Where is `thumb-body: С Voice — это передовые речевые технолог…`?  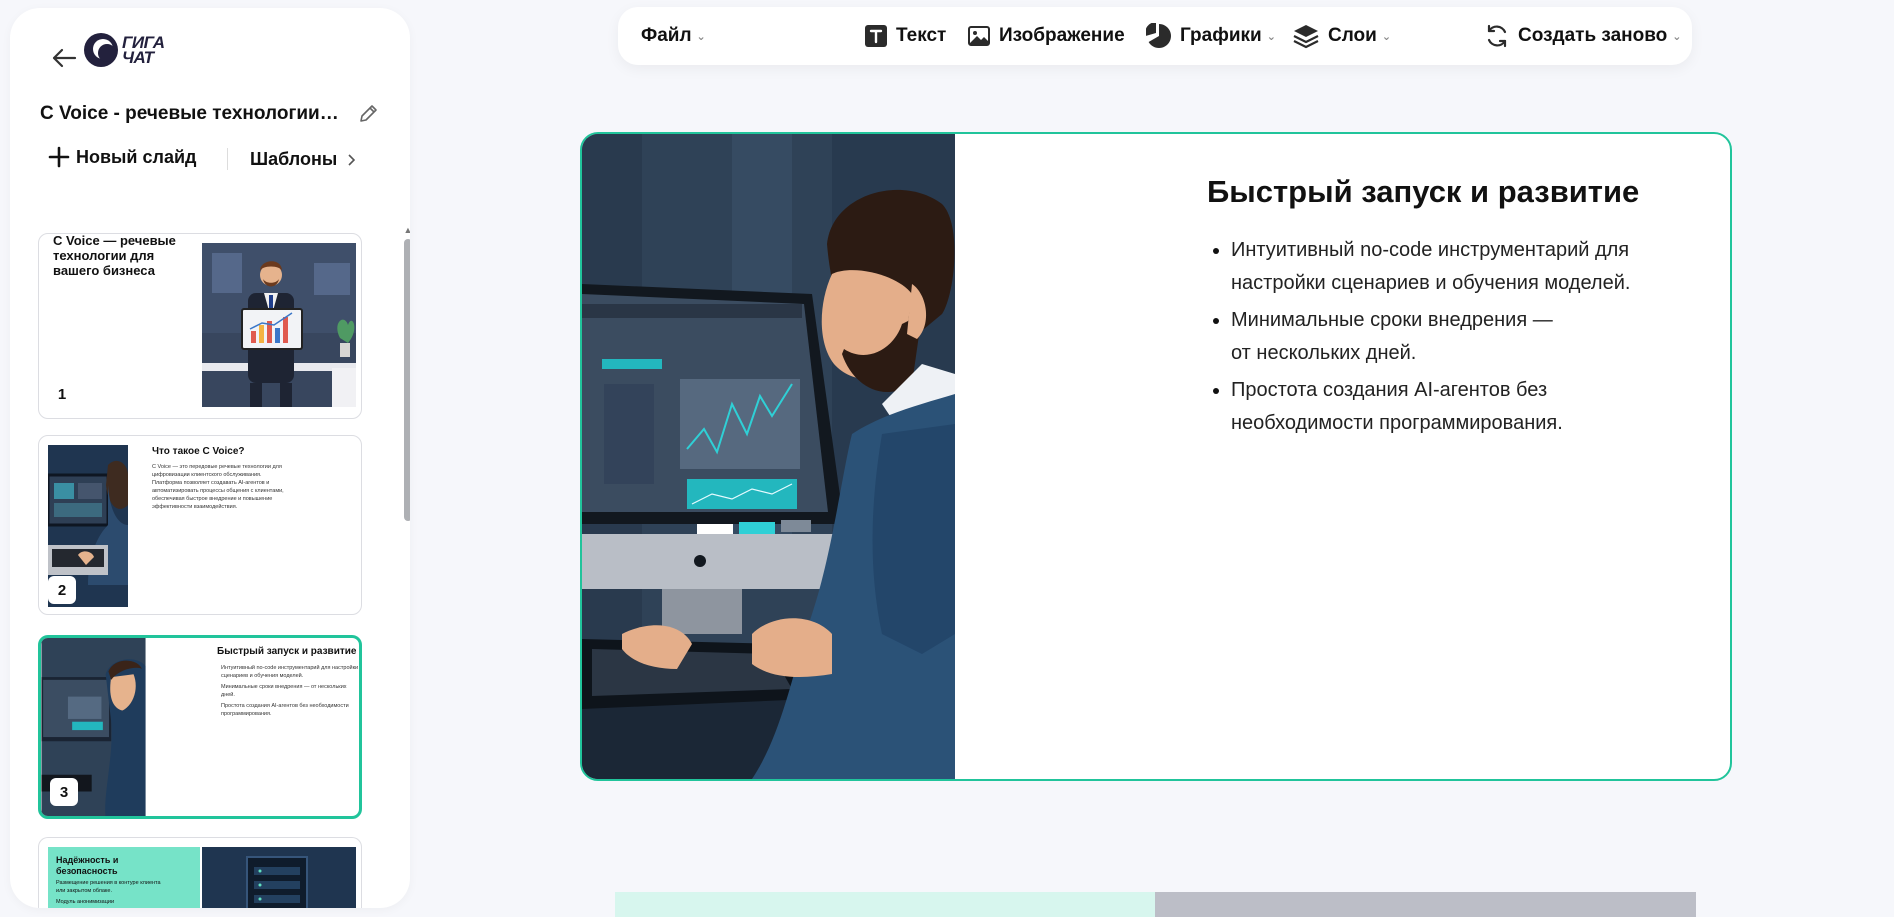
thumb-body: С Voice — это передовые речевые технолог… is located at coordinates (218, 487).